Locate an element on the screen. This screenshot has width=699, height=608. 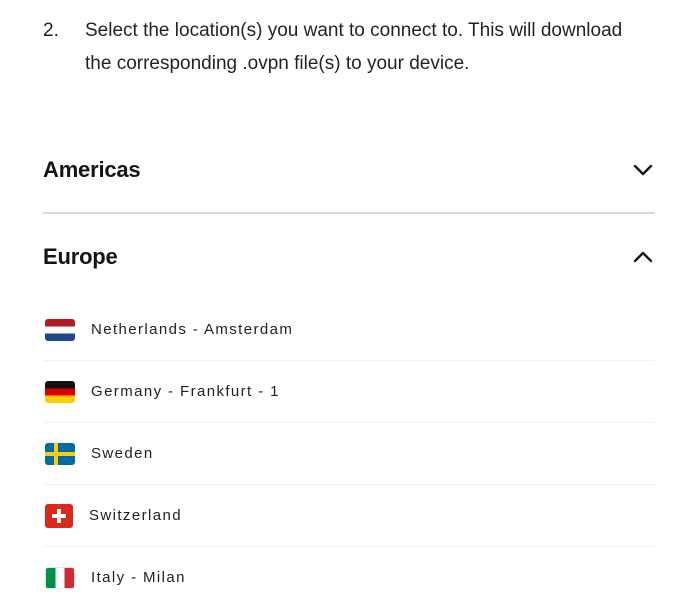
location-label: Netherlands - Amsterdam is located at coordinates (192, 329).